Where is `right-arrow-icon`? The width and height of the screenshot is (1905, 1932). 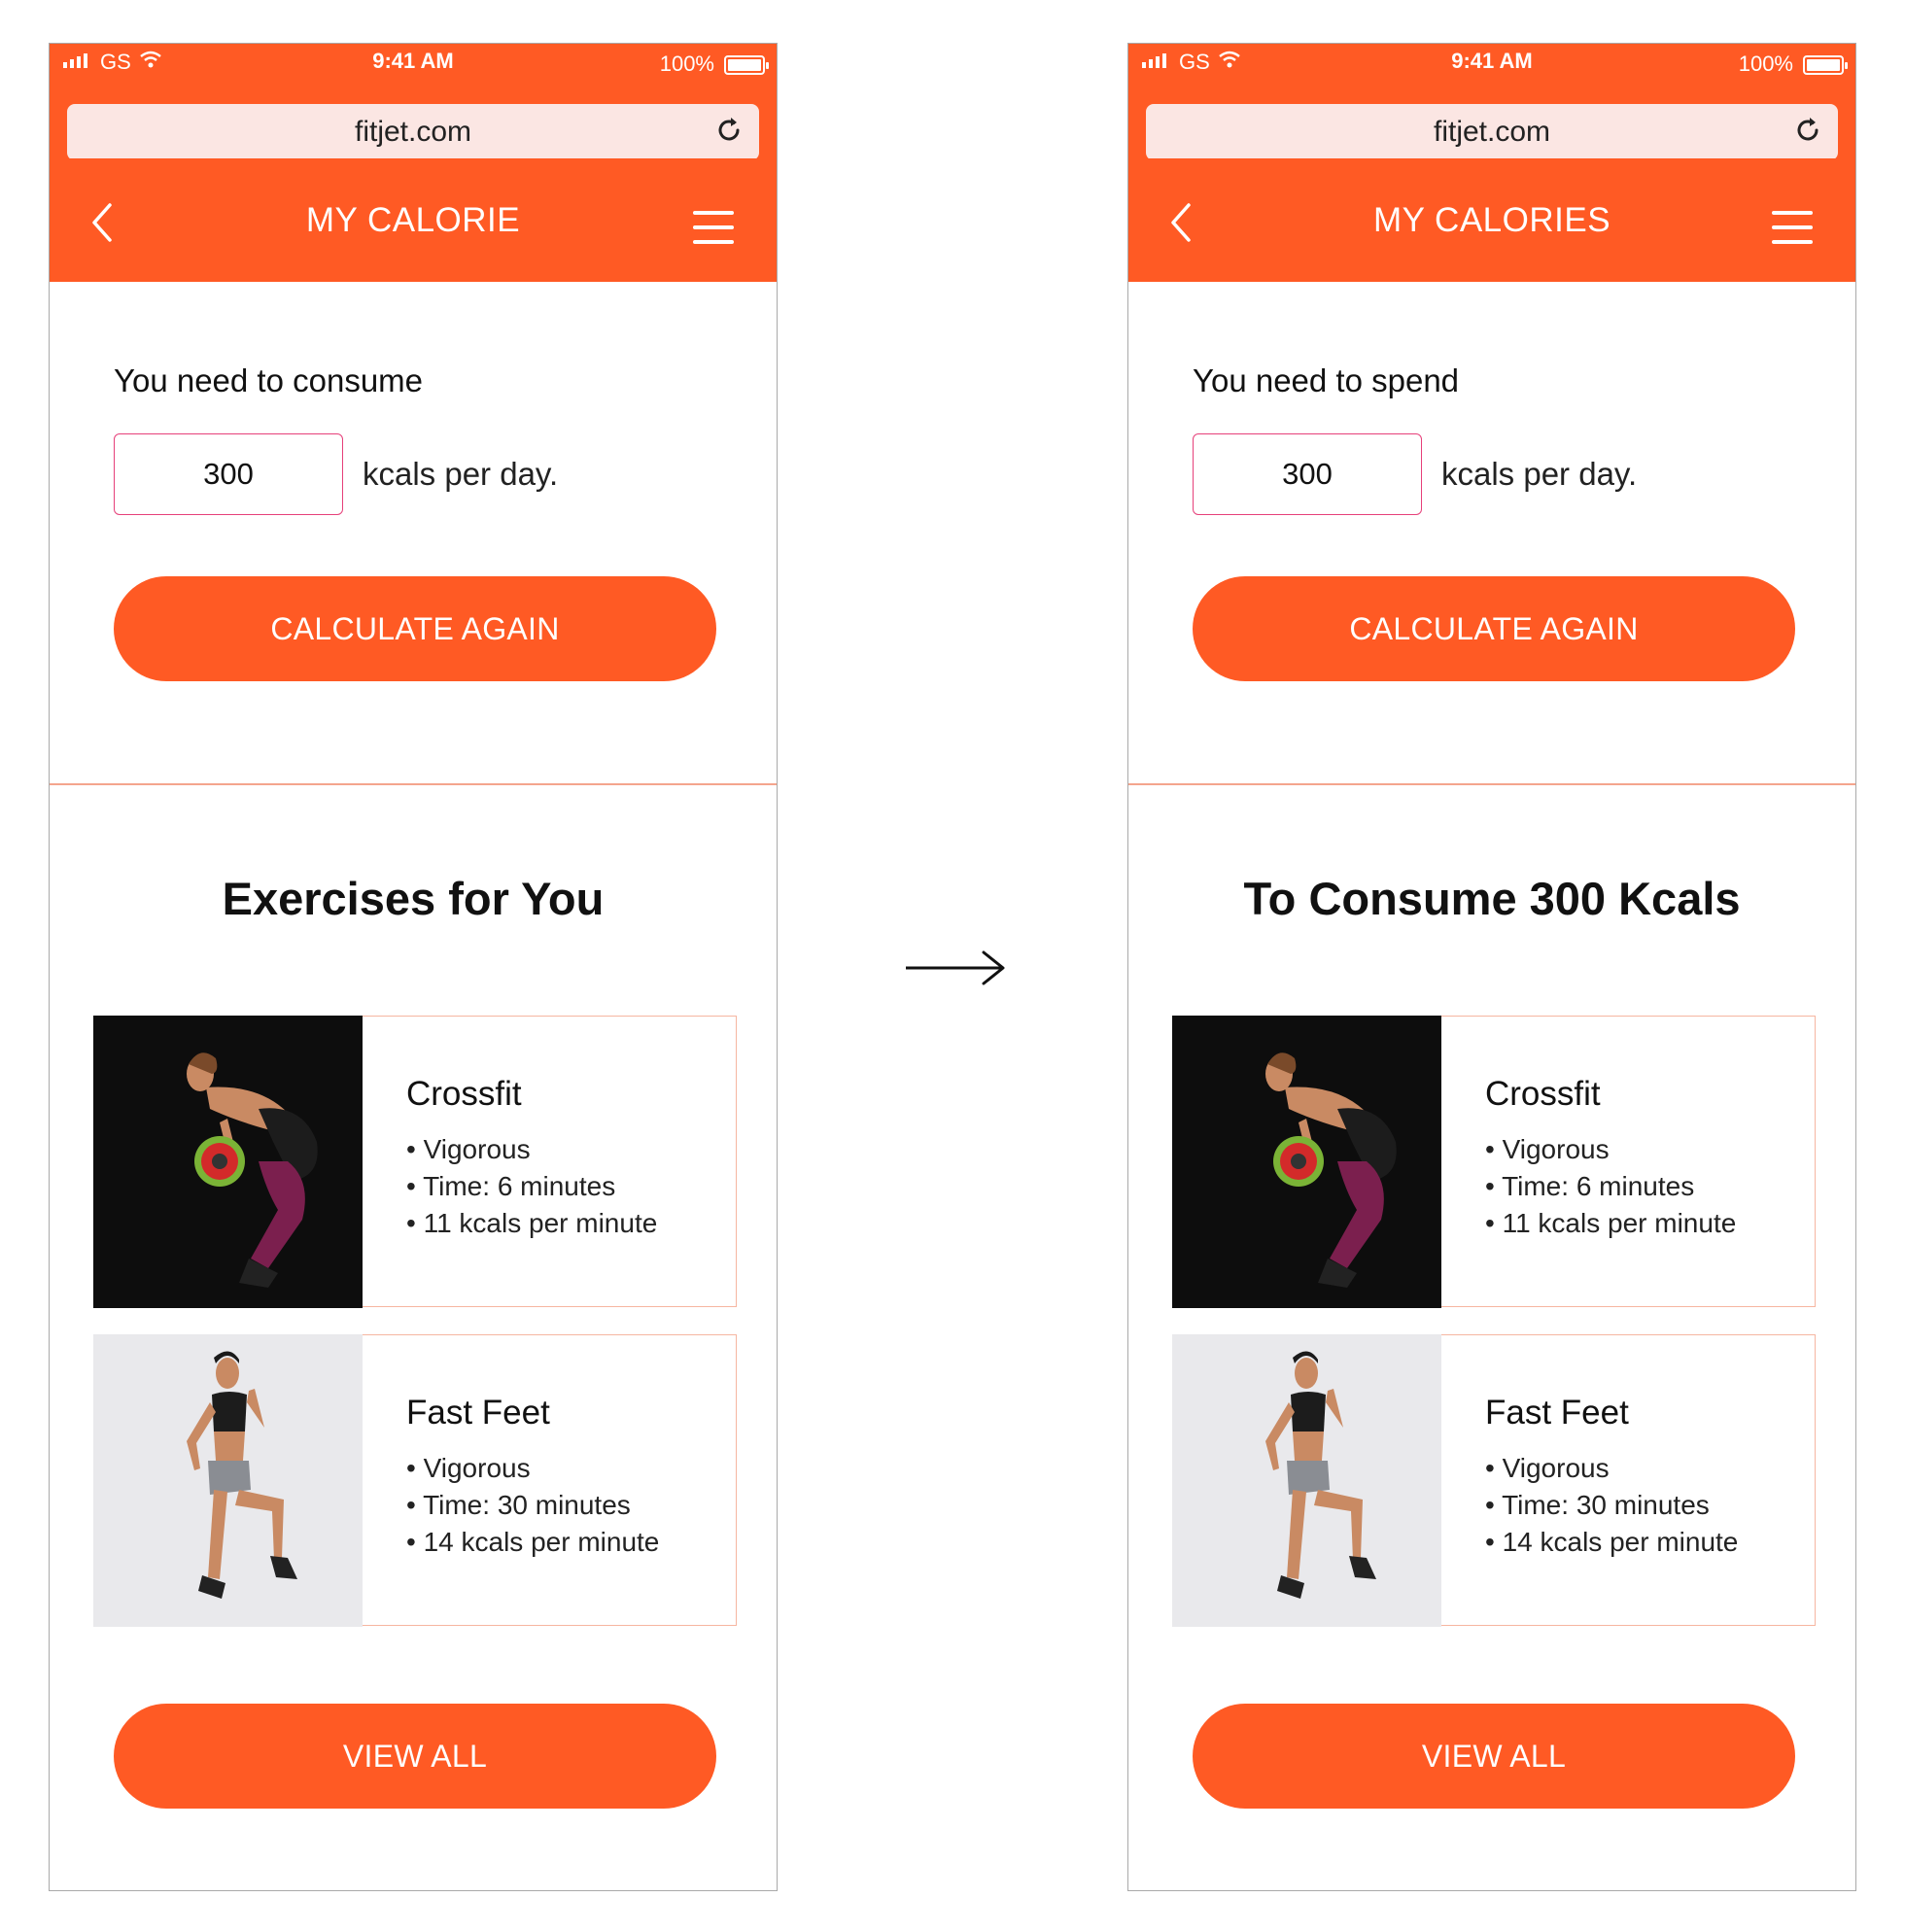
right-arrow-icon is located at coordinates (956, 967).